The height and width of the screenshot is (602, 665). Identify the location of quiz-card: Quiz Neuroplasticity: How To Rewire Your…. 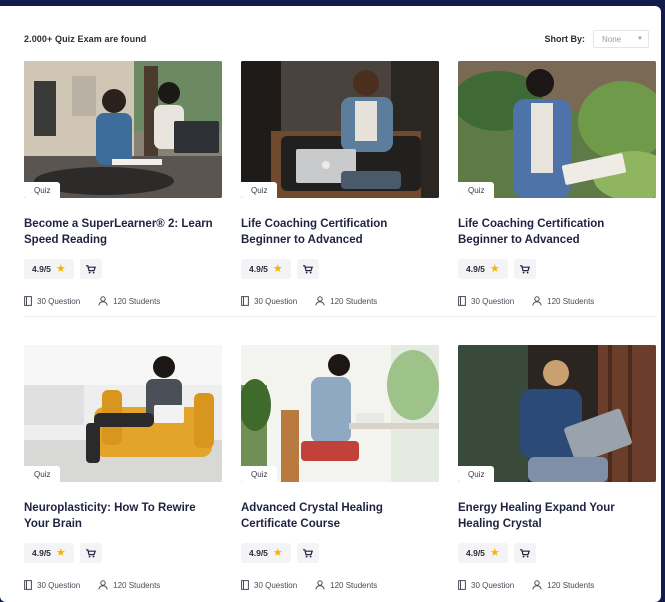
(123, 473).